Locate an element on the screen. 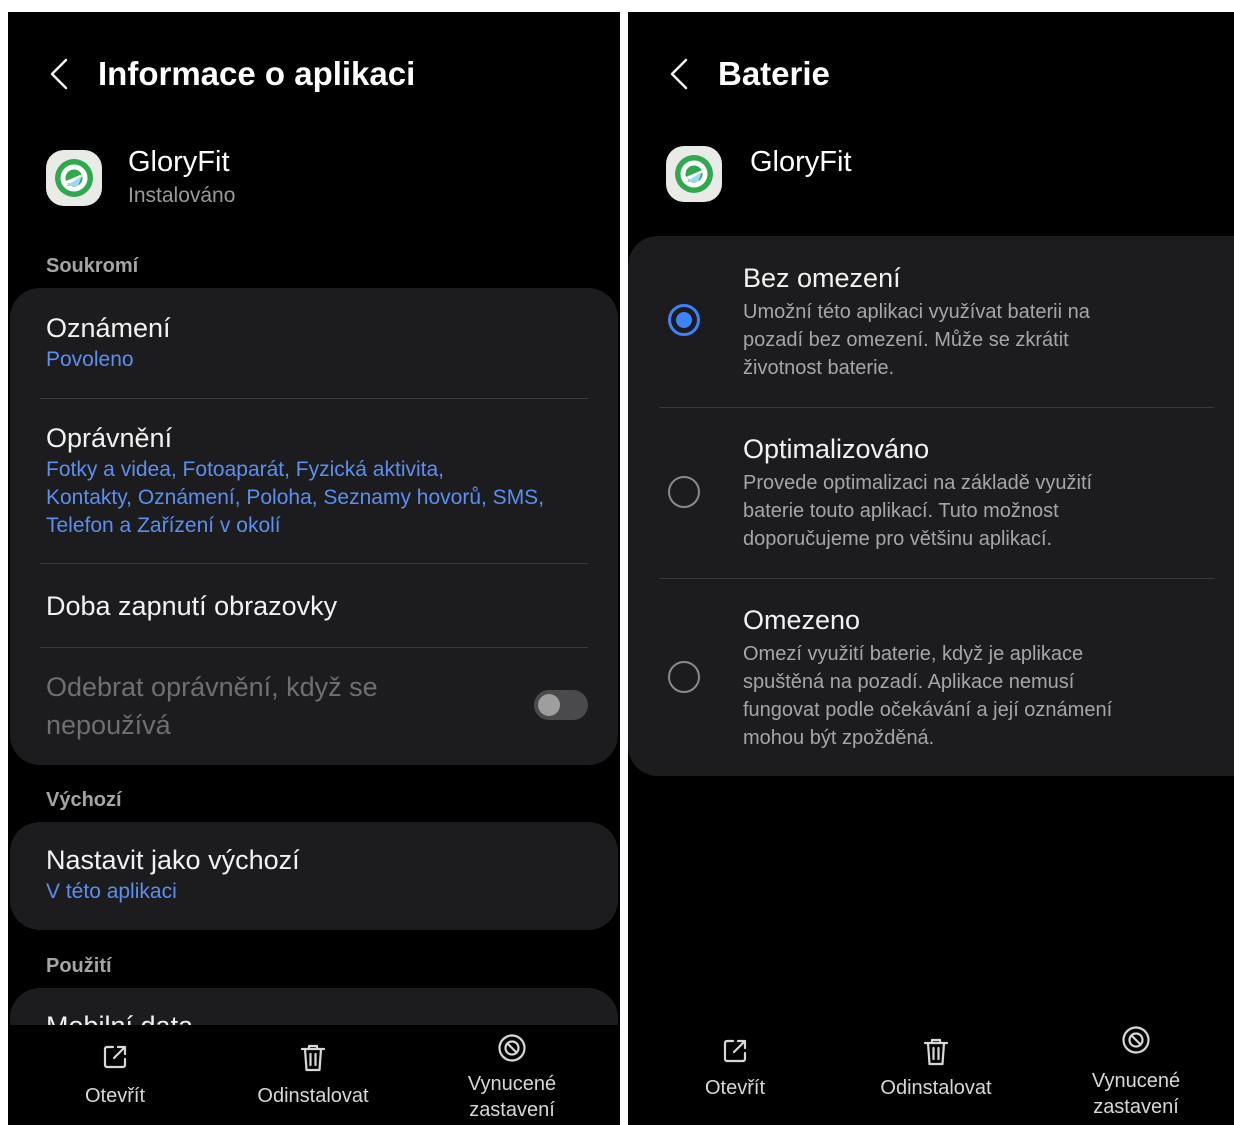  radio-optimized is located at coordinates (684, 492).